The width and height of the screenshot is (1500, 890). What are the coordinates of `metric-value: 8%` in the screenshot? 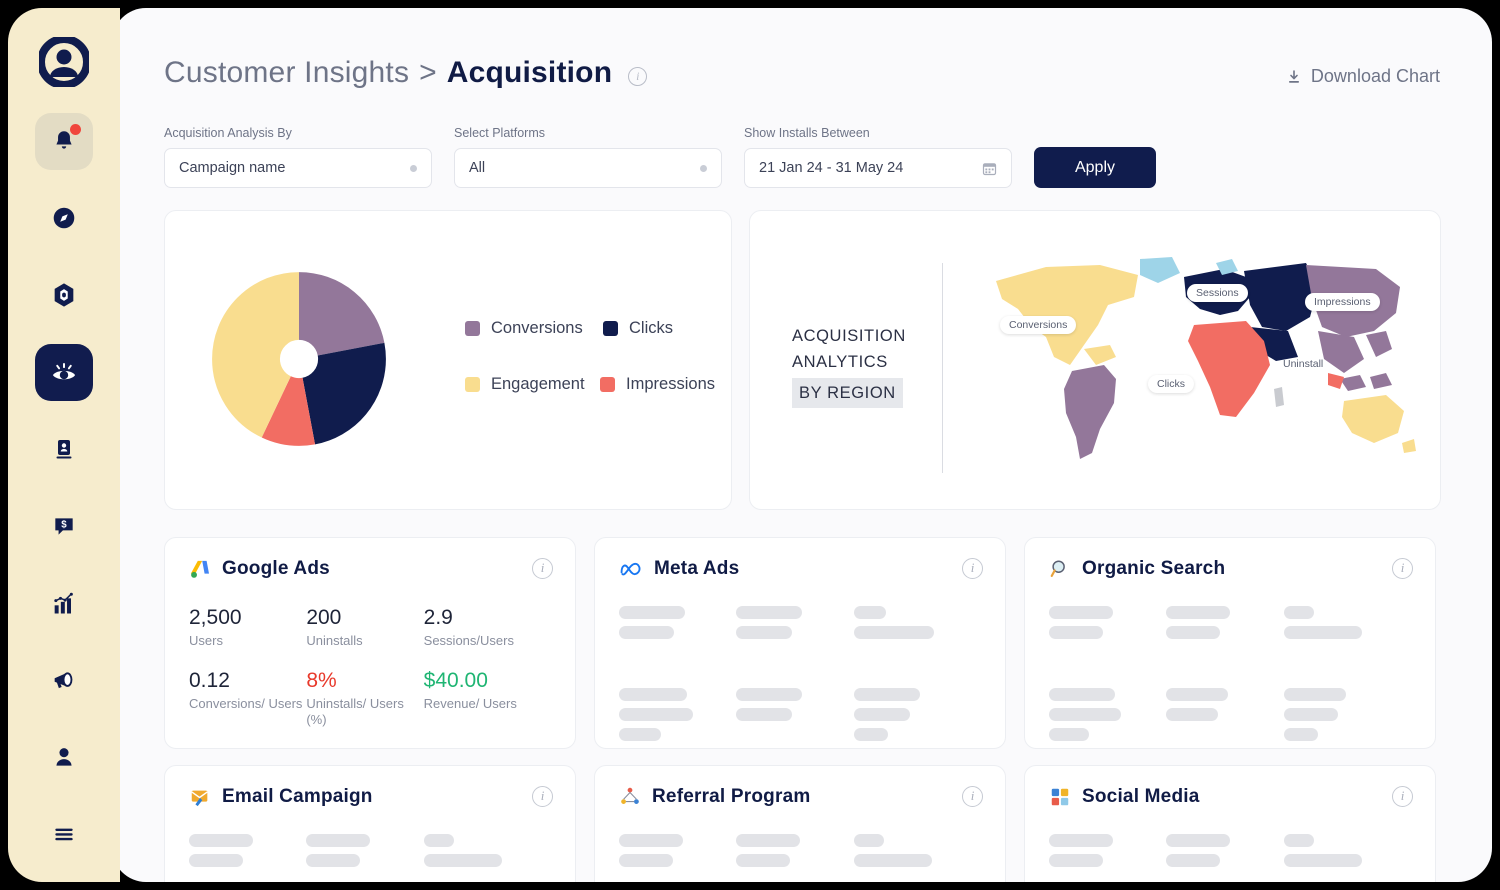 It's located at (321, 680).